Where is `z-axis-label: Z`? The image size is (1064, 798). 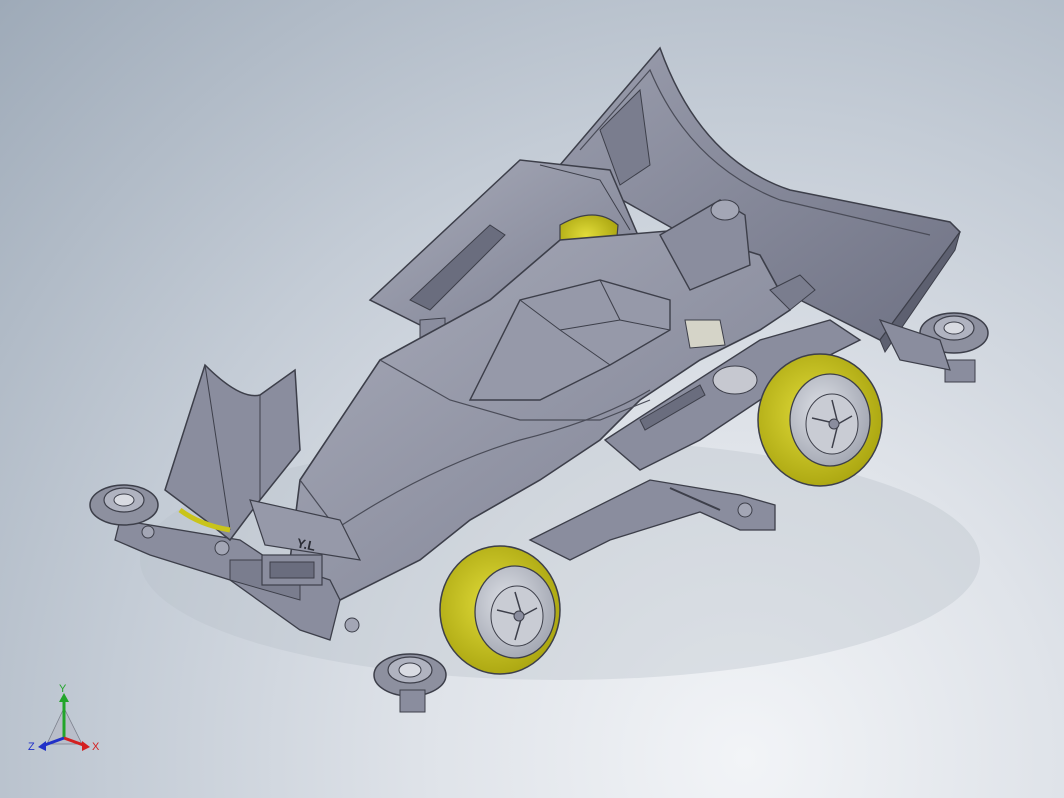
z-axis-label: Z is located at coordinates (31, 747).